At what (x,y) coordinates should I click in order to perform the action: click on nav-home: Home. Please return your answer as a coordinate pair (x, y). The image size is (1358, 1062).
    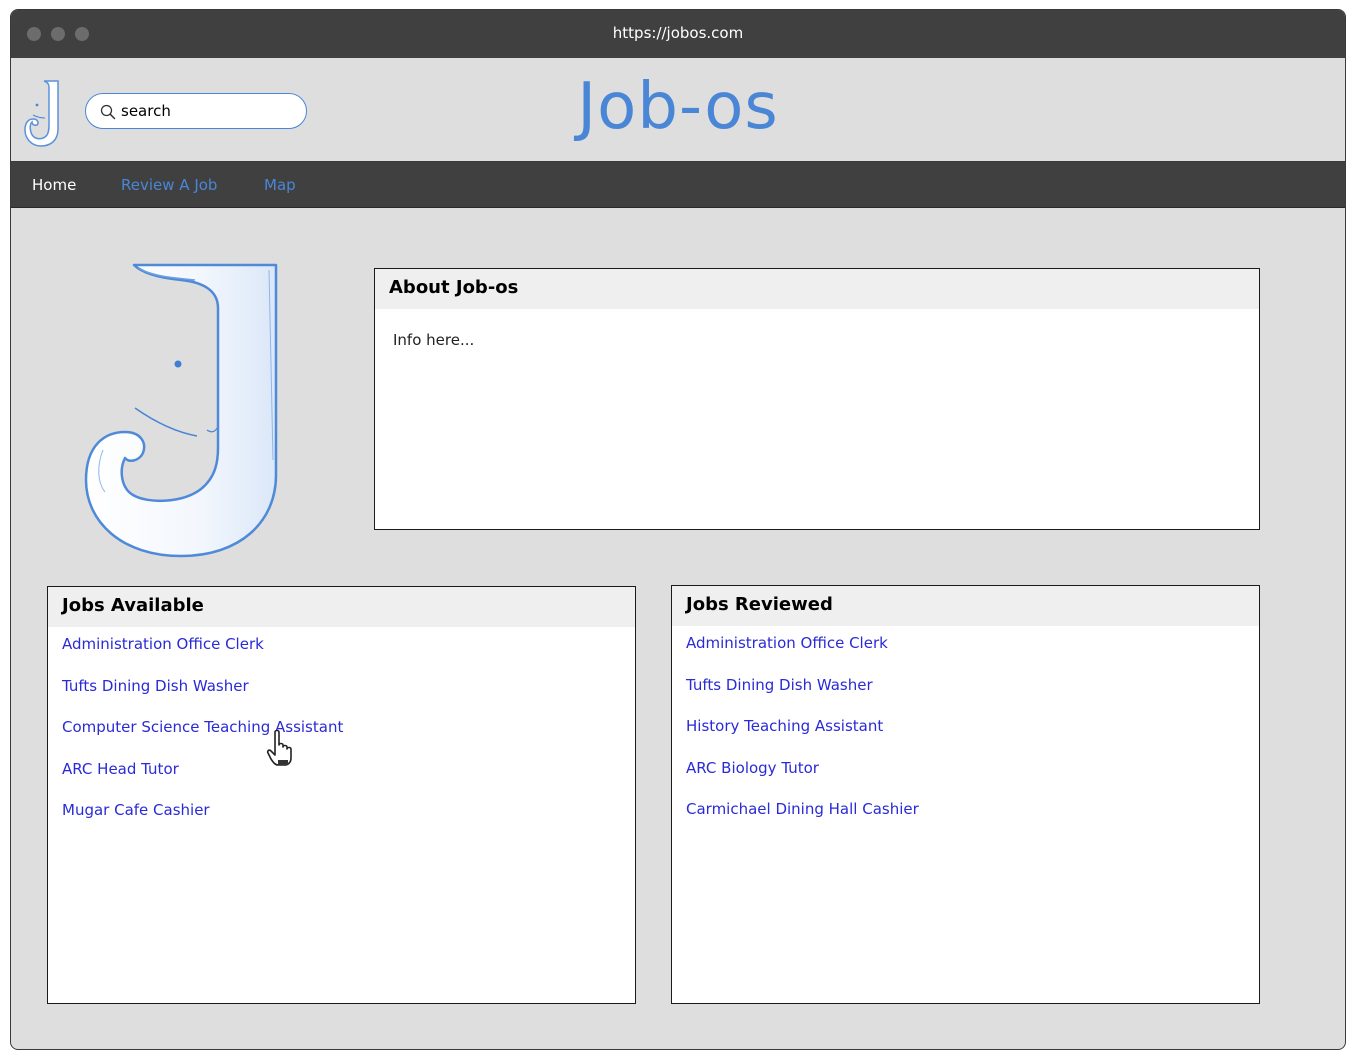
    Looking at the image, I should click on (54, 185).